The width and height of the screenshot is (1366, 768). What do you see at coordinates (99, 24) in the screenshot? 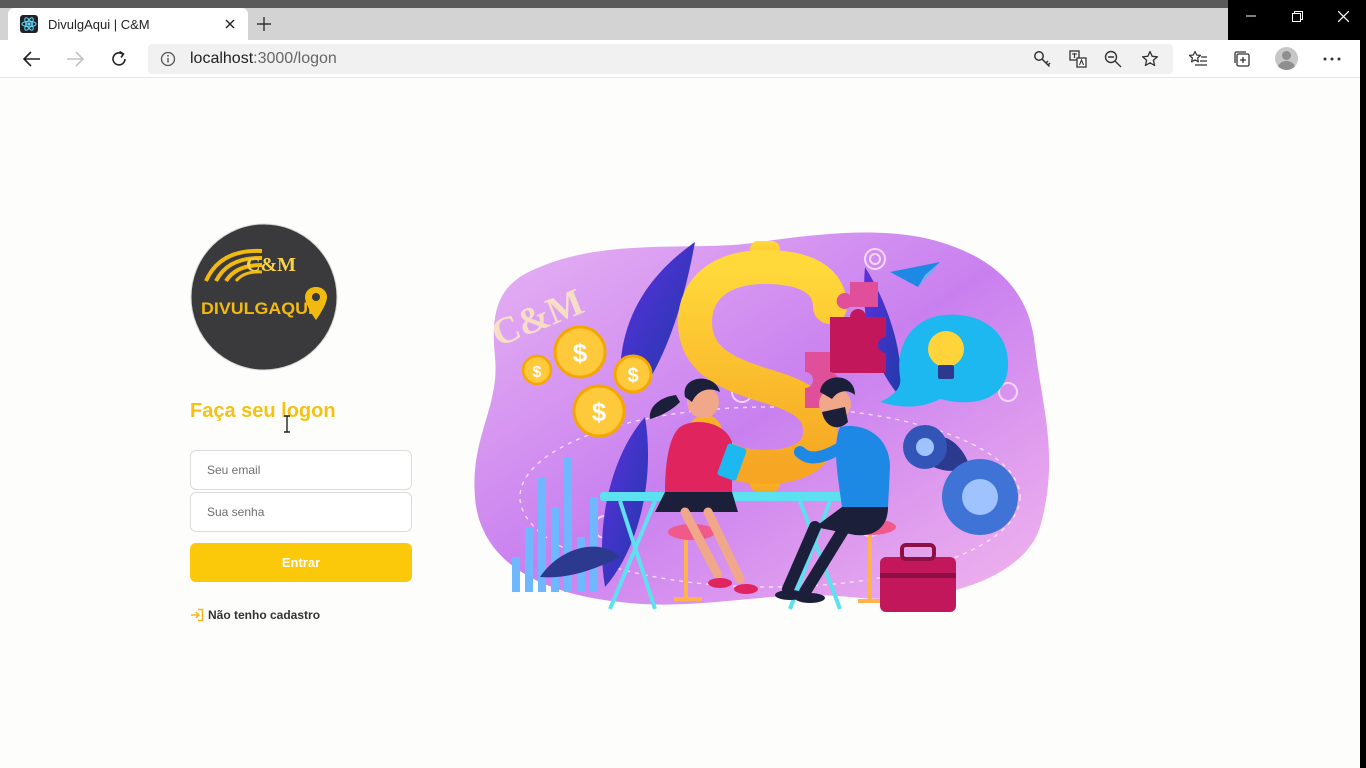
I see `tab-title: DivulgAqui | C&M` at bounding box center [99, 24].